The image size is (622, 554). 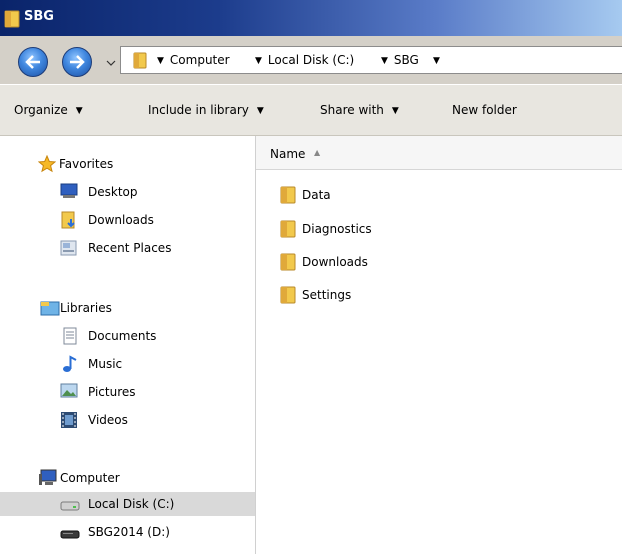 I want to click on downloads-folder-icon, so click(x=68, y=220).